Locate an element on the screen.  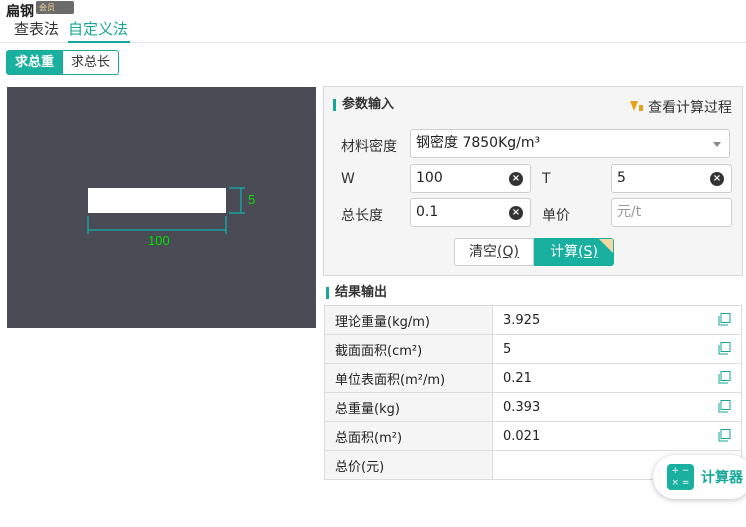
clear-w-icon: × is located at coordinates (516, 179).